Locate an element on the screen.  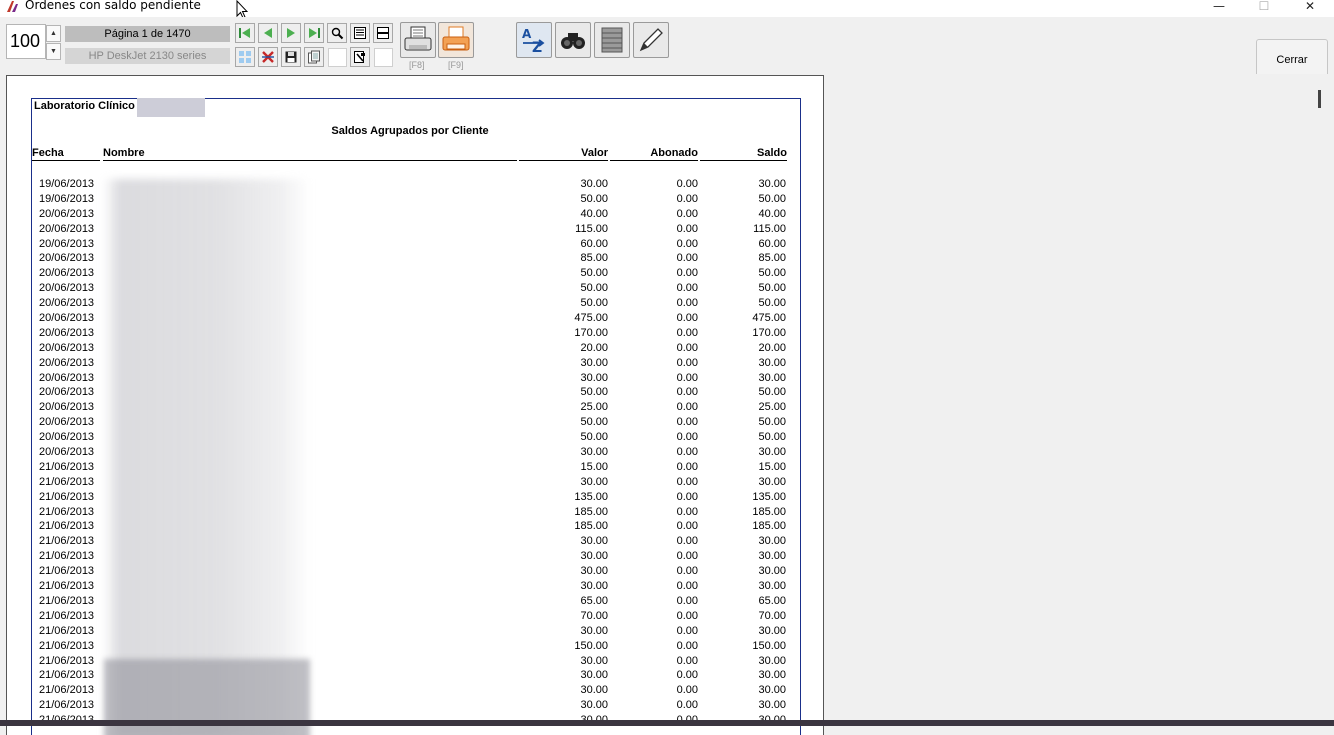
single-page-button is located at coordinates (383, 33).